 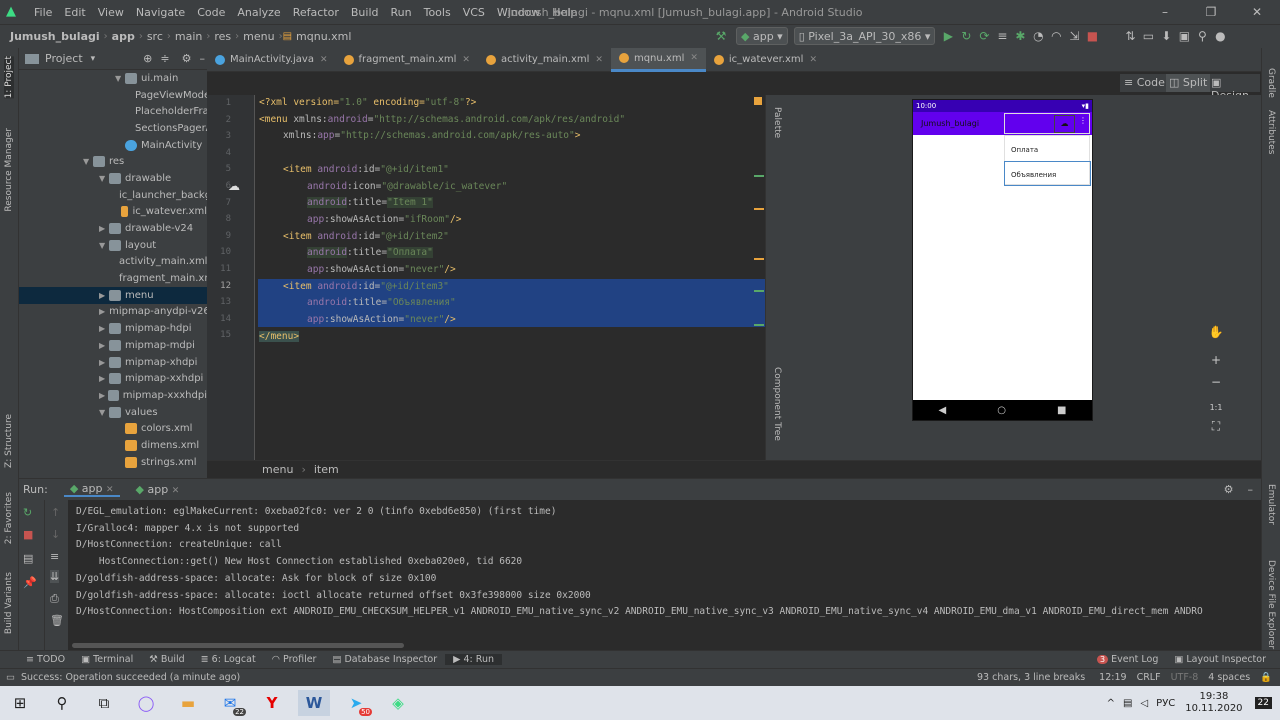 I want to click on down-arrow-icon: ↓, so click(x=55, y=534).